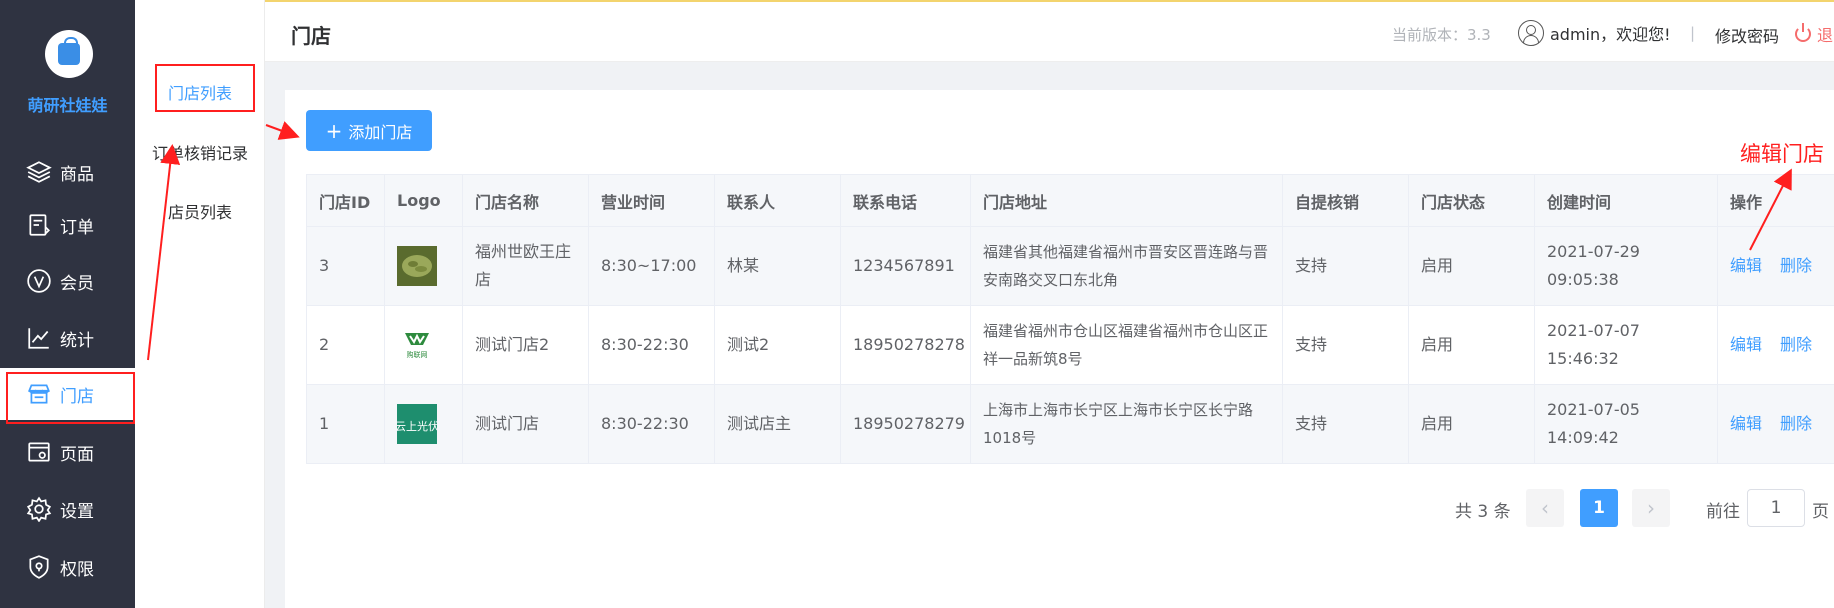 The height and width of the screenshot is (608, 1834). I want to click on cell-logo, so click(423, 266).